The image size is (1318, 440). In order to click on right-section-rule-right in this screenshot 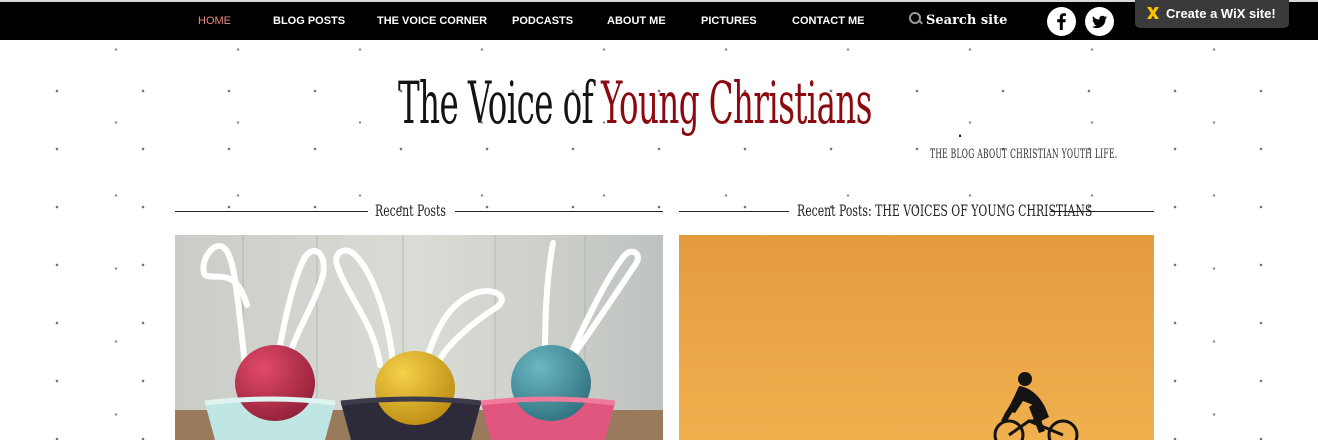, I will do `click(1102, 211)`.